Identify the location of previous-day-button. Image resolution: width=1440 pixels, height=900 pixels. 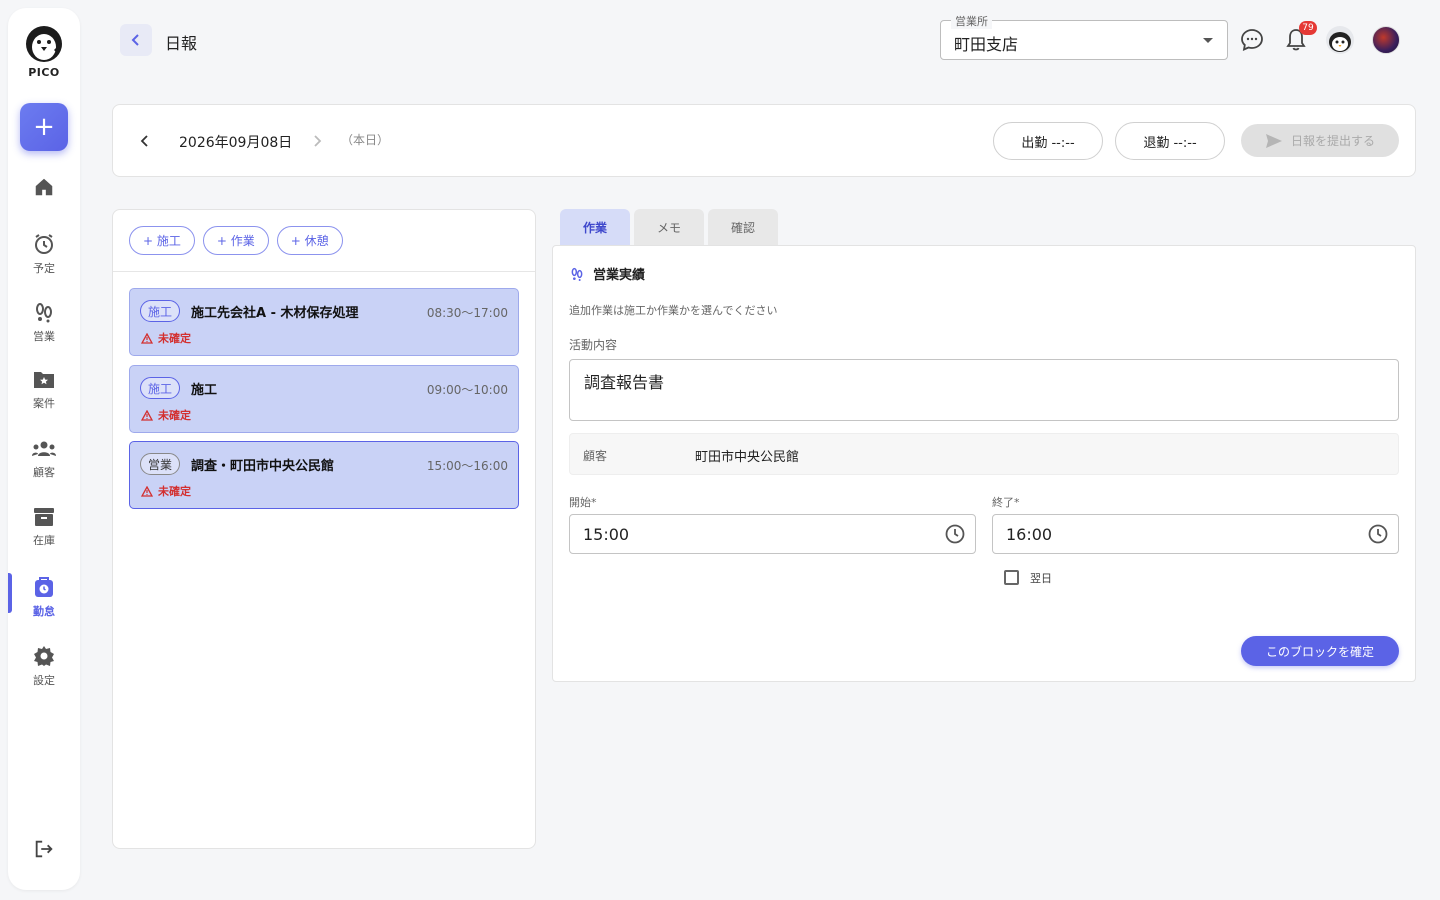
(145, 142).